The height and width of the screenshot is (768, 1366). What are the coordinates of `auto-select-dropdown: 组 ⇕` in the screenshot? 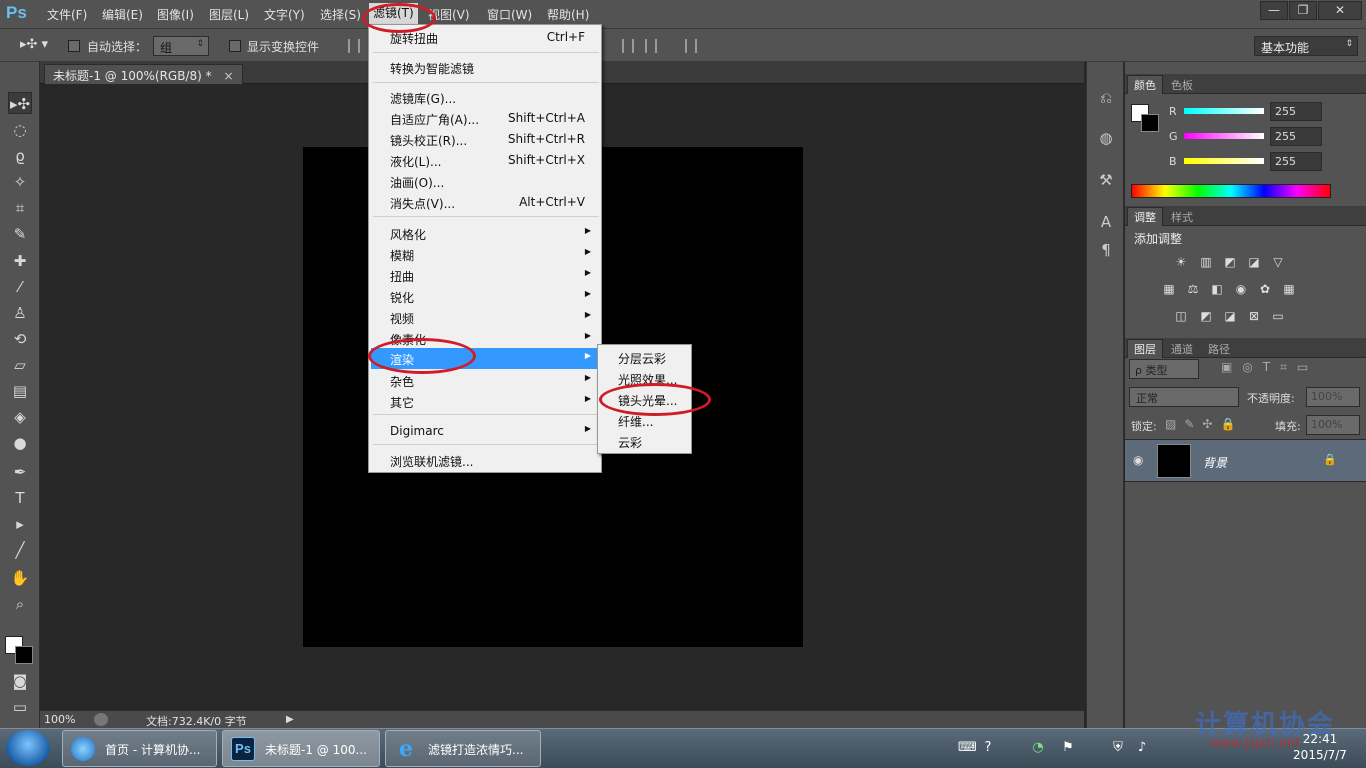 It's located at (181, 46).